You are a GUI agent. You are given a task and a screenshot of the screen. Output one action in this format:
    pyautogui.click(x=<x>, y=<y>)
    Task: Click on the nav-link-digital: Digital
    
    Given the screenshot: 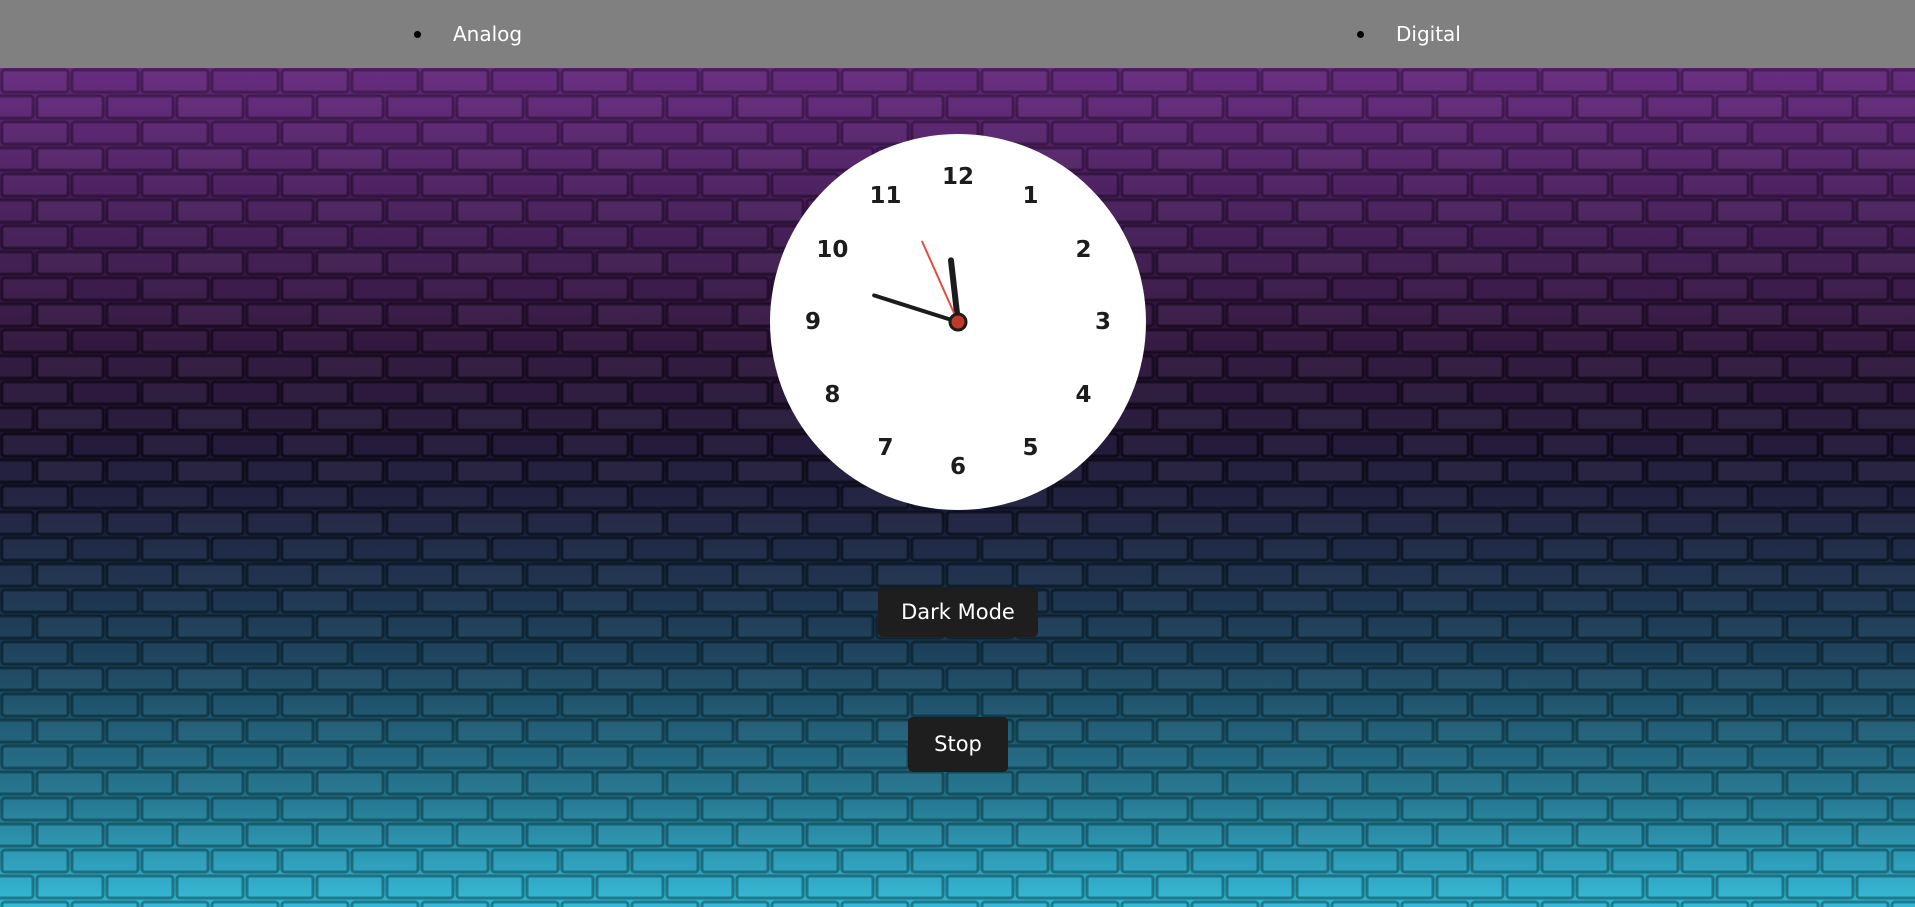 What is the action you would take?
    pyautogui.click(x=1409, y=34)
    